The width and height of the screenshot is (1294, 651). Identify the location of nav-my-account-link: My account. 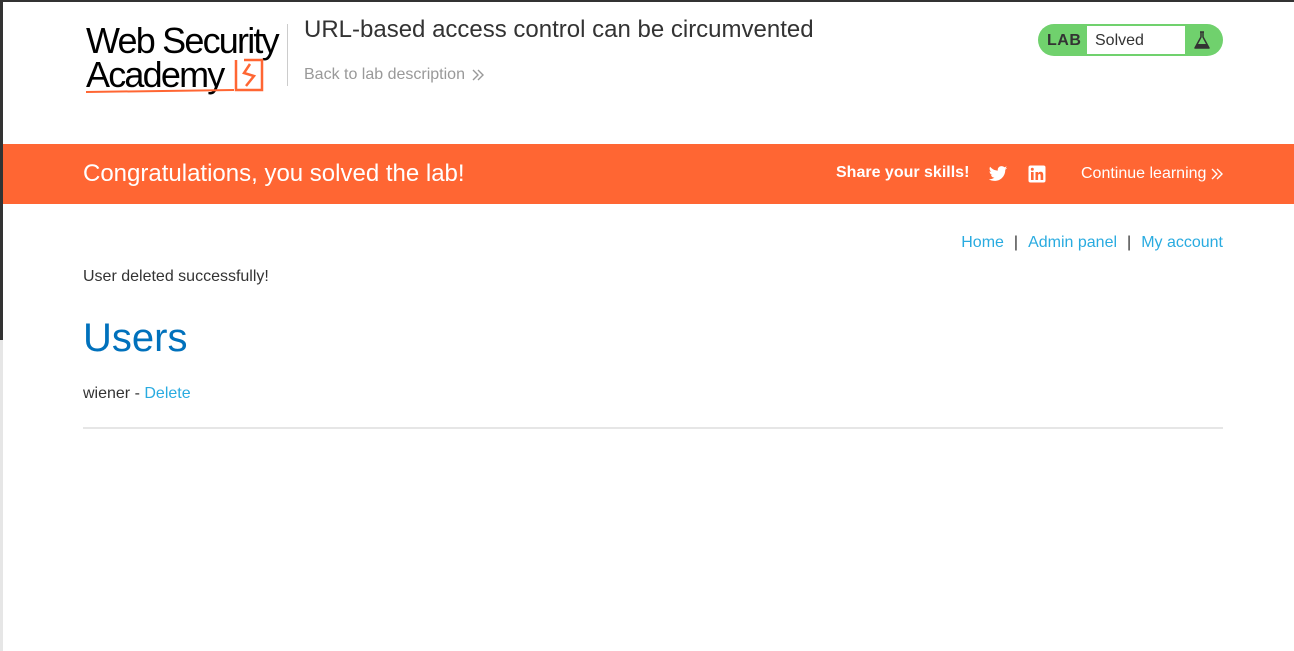
(1182, 243).